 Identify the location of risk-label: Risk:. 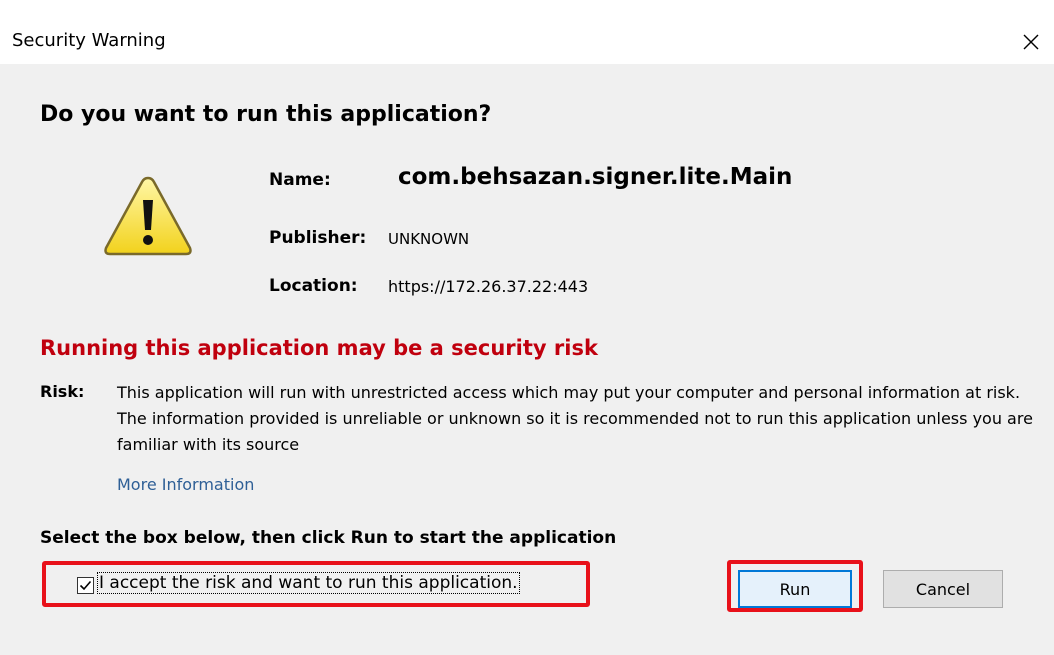
(62, 391).